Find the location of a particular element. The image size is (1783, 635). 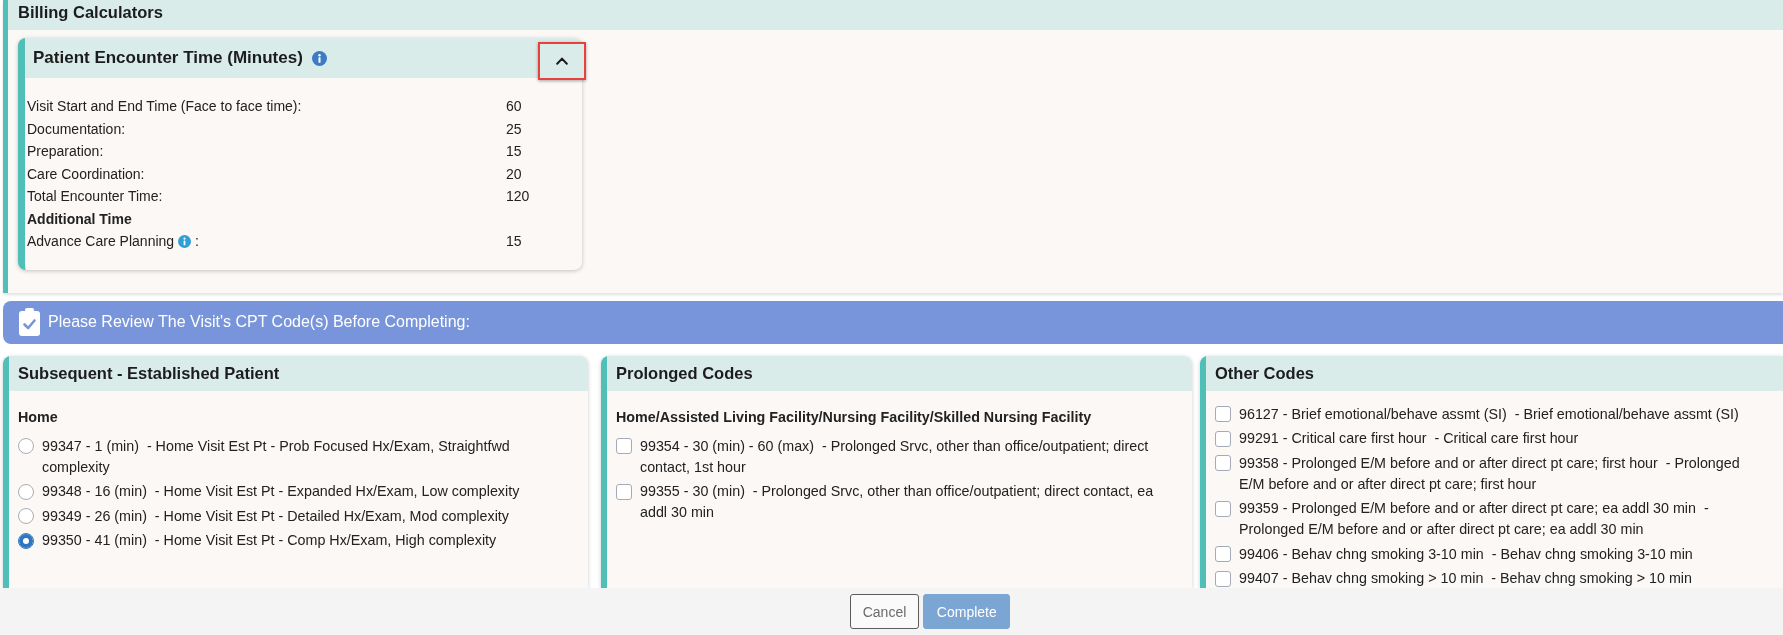

panel-title: Other Codes is located at coordinates (1265, 373).